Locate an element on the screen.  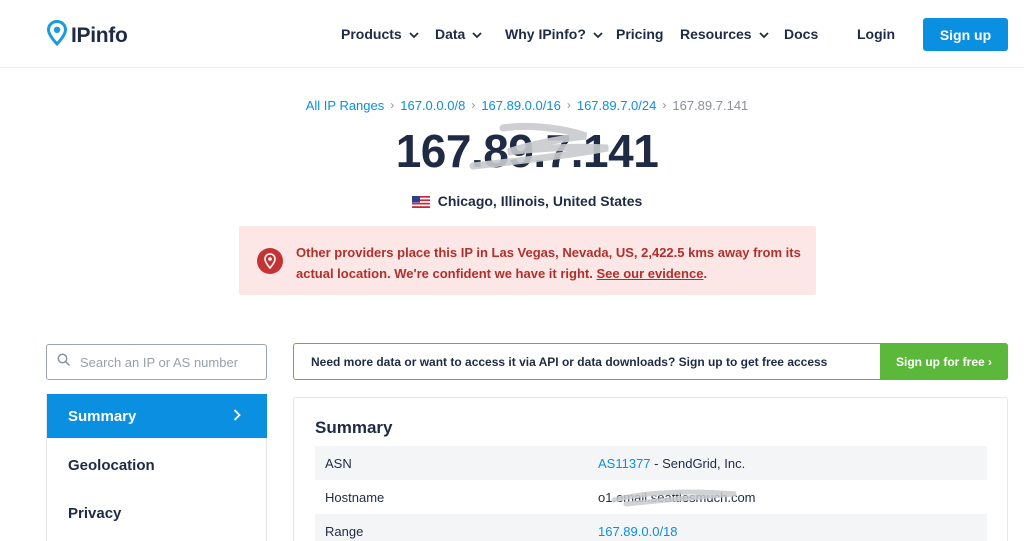
chevron-right-icon is located at coordinates (237, 416).